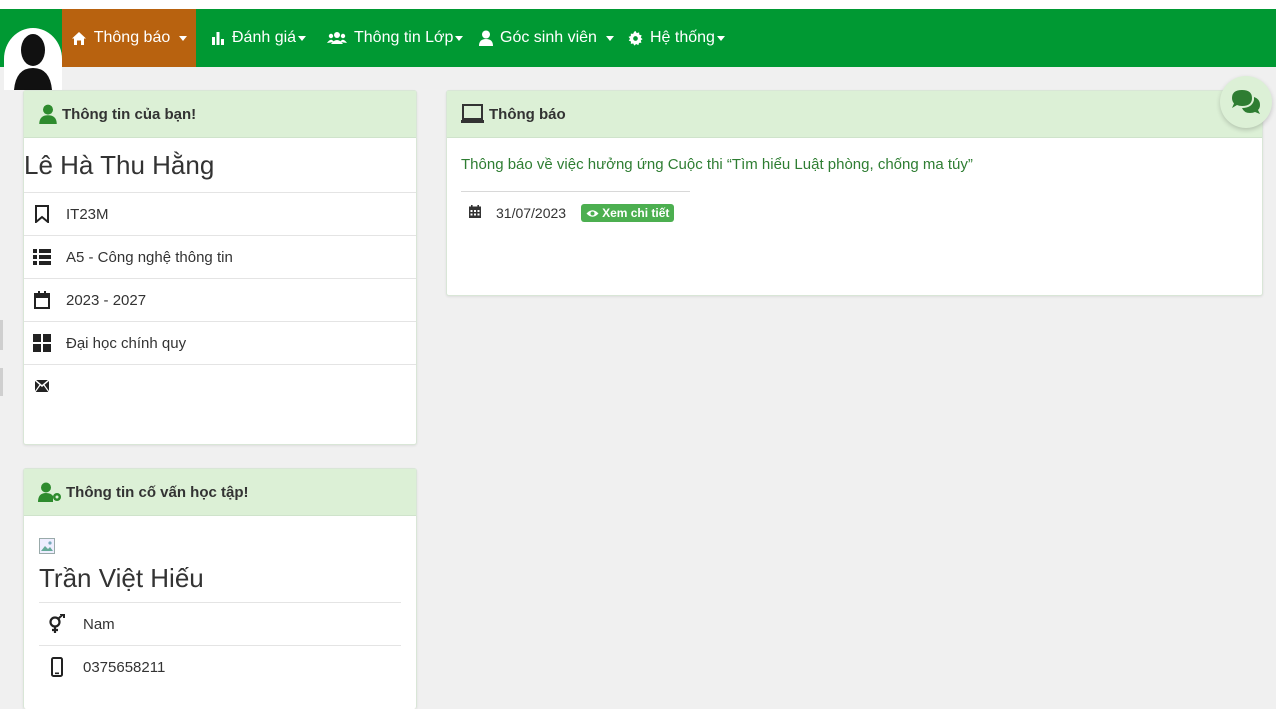 The width and height of the screenshot is (1276, 709). I want to click on nav-item-danh-gia: Đánh giá, so click(259, 38).